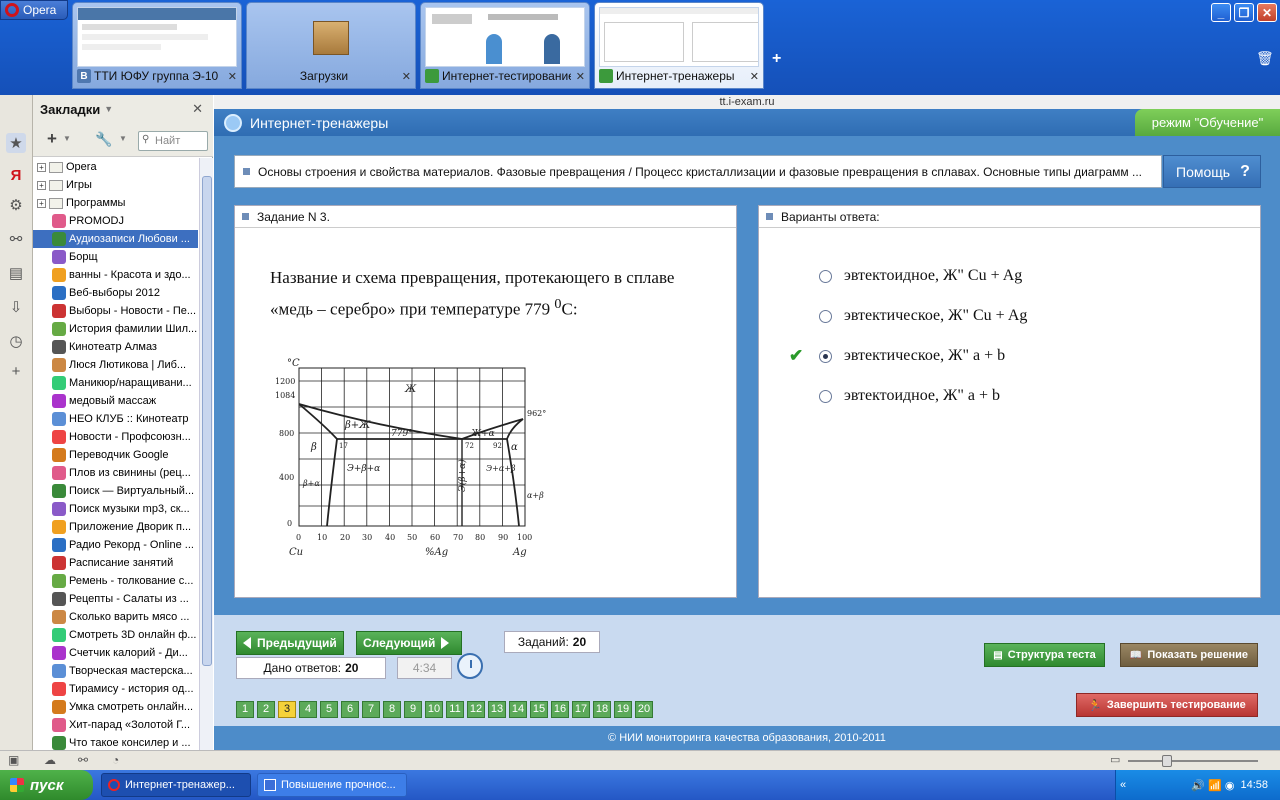  Describe the element at coordinates (560, 709) in the screenshot. I see `page-number-button: 16` at that location.